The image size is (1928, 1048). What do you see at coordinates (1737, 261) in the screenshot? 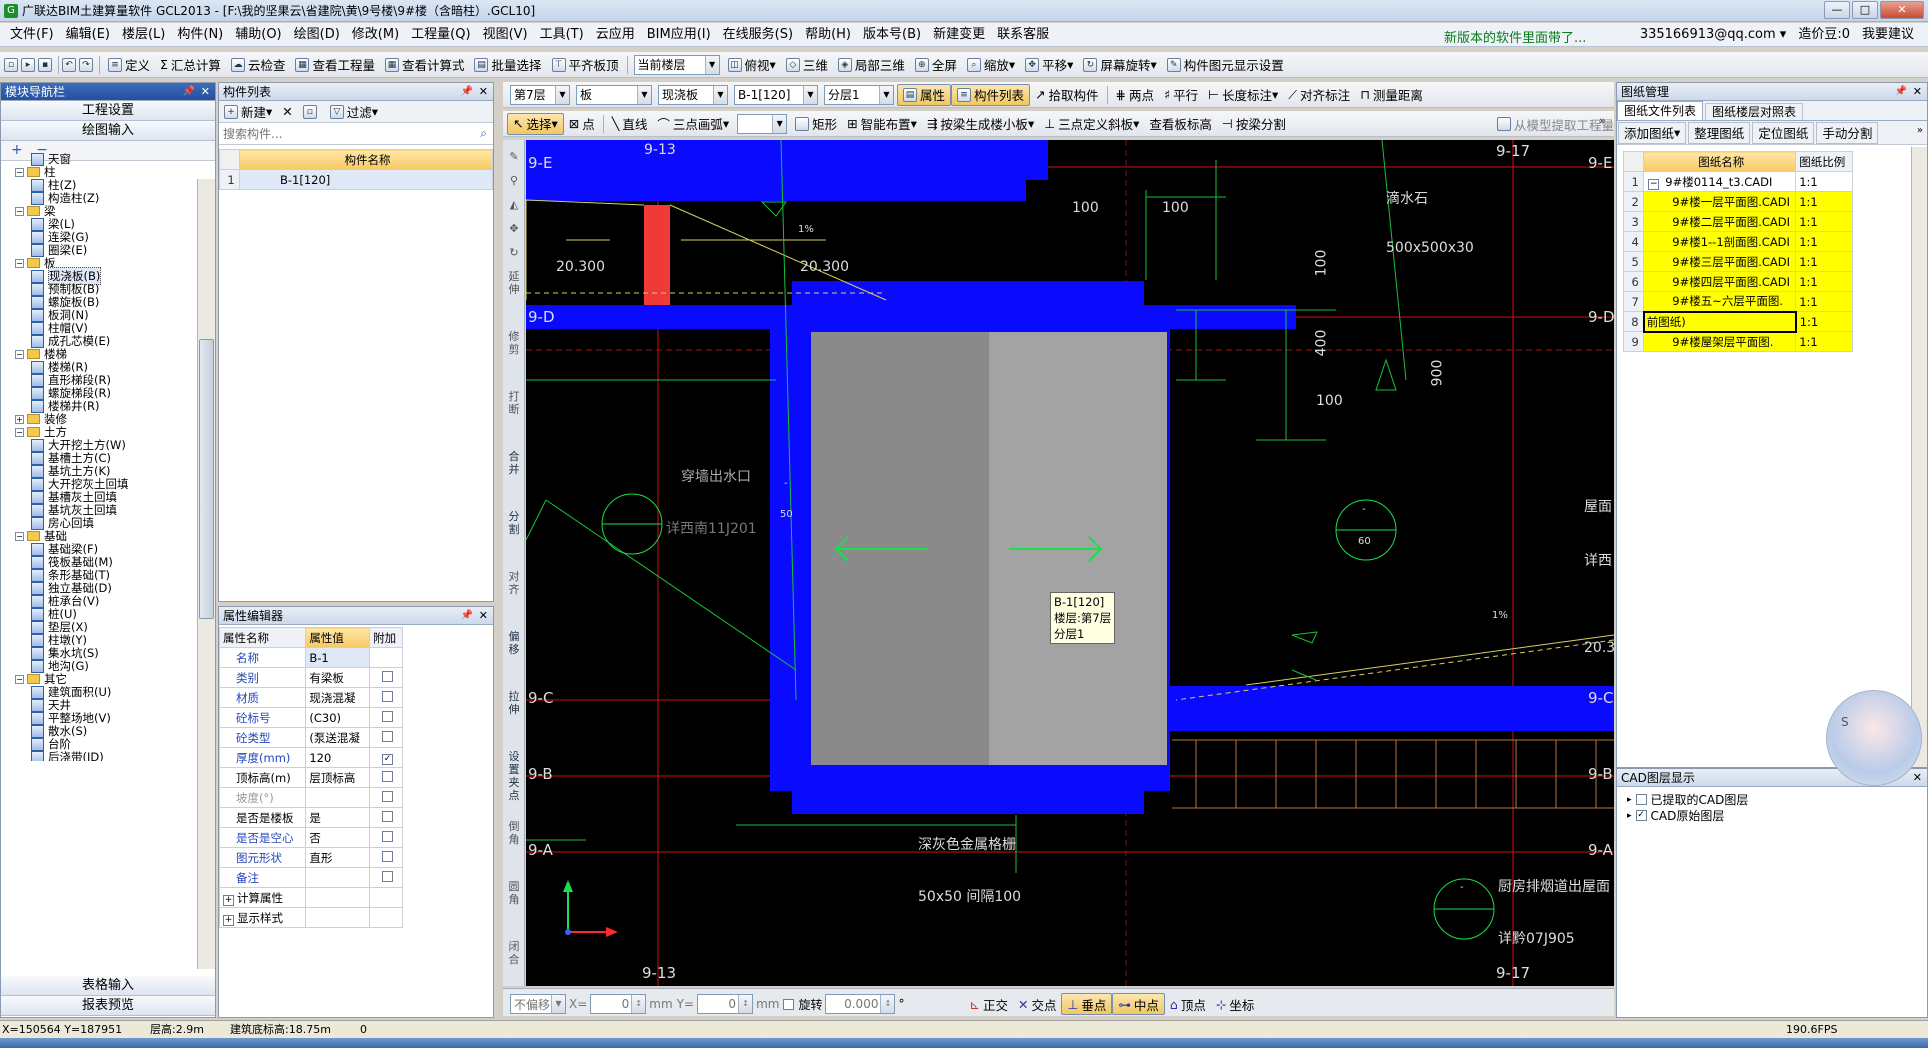
I see `drawing-row: 5 9#楼三层平面图.CADI 1:1` at bounding box center [1737, 261].